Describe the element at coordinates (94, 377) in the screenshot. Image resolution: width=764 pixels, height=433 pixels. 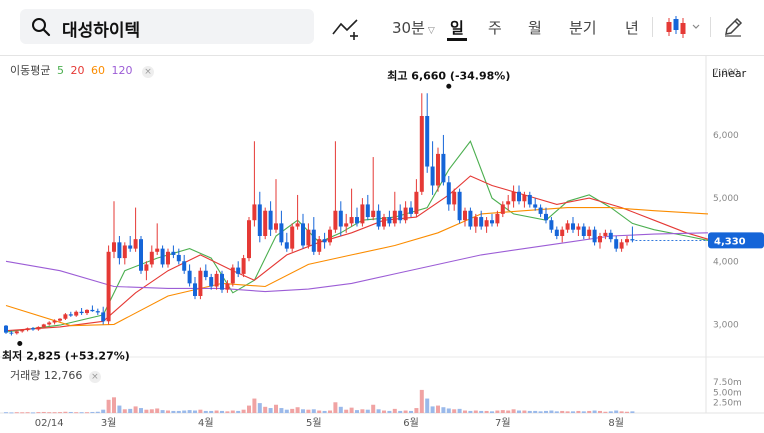
I see `close-volume-legend-icon: ×` at that location.